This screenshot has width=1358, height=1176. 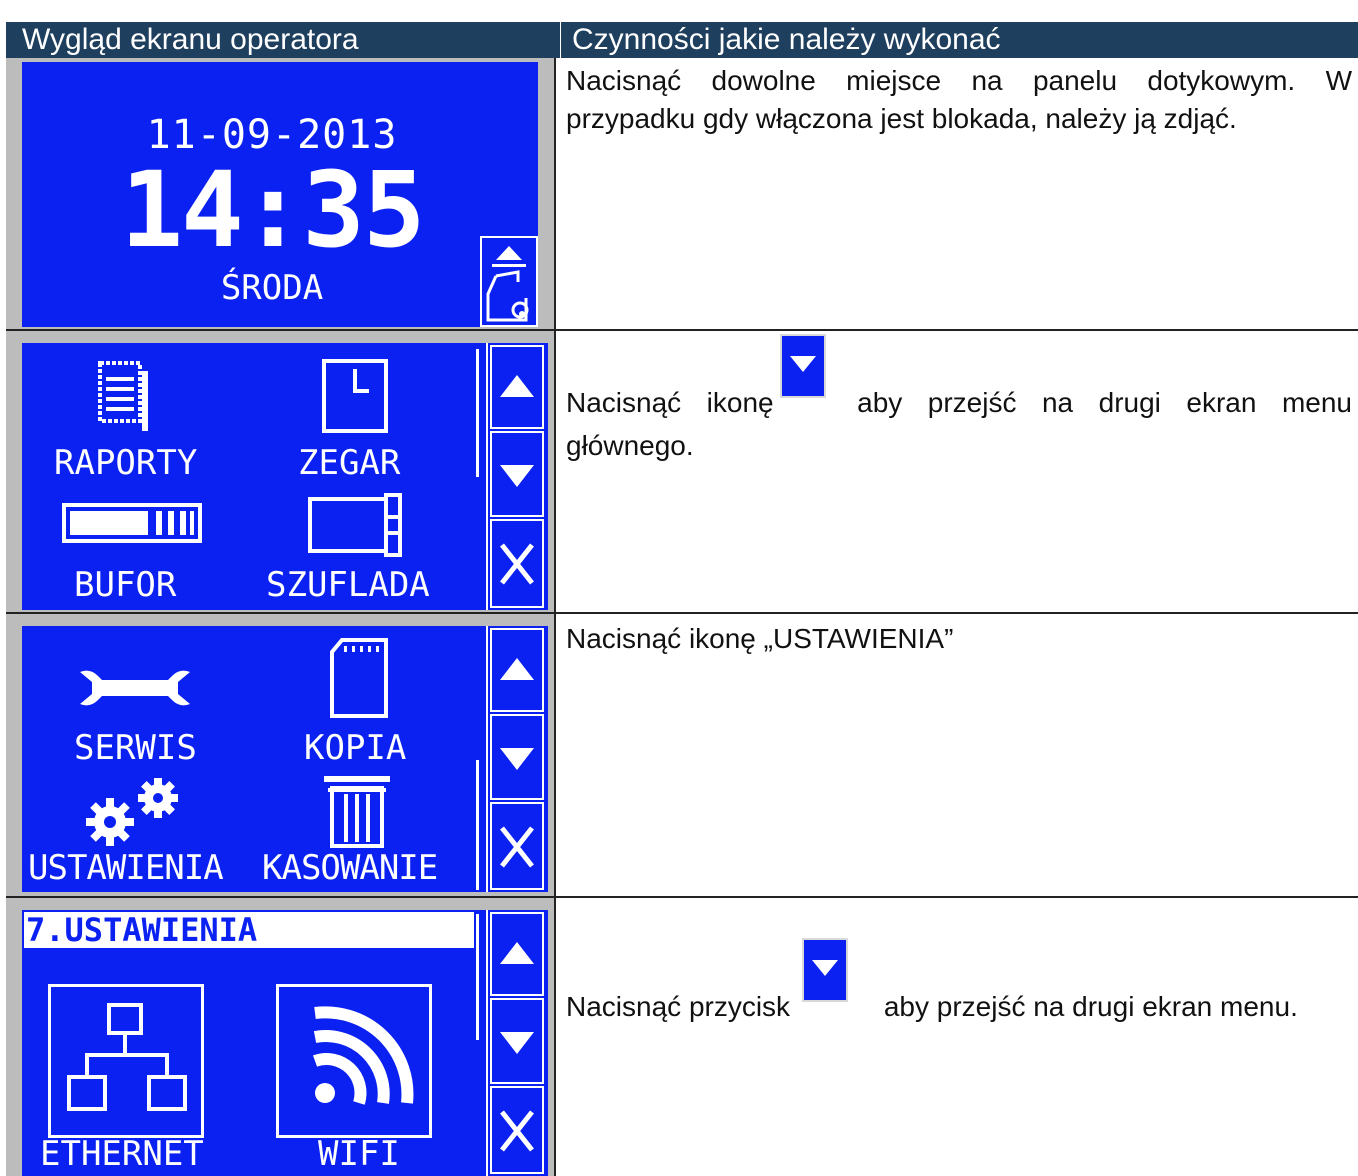 What do you see at coordinates (134, 814) in the screenshot?
I see `gears-icon` at bounding box center [134, 814].